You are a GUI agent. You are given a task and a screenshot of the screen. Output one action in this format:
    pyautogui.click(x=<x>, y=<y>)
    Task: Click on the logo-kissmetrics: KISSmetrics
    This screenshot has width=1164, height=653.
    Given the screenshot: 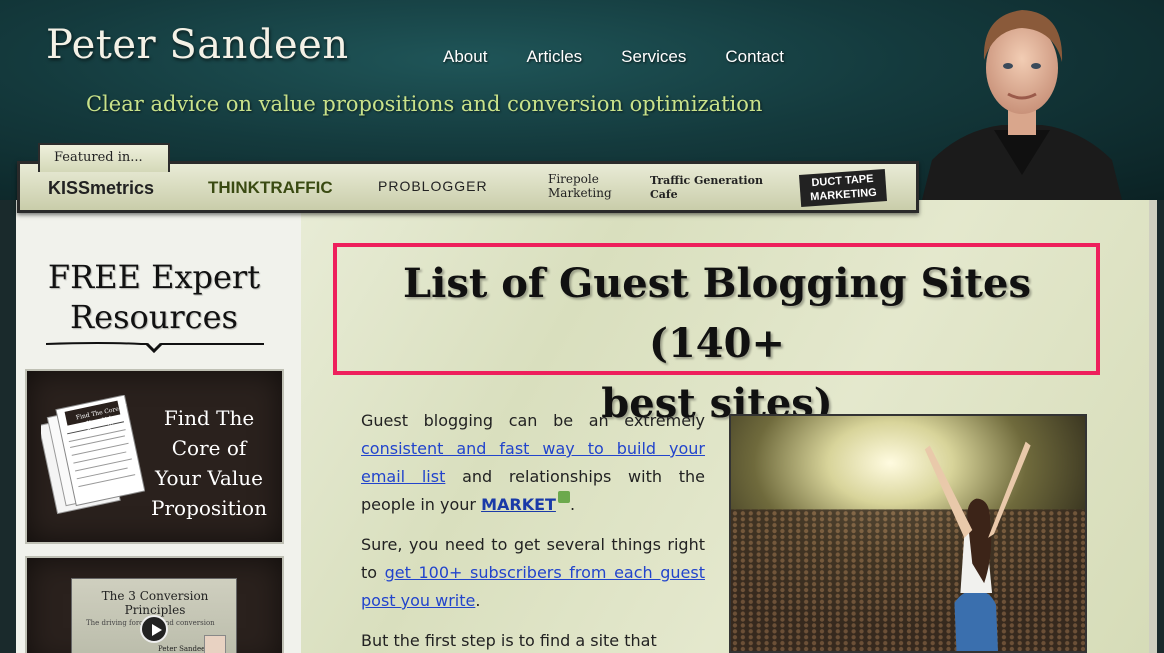 What is the action you would take?
    pyautogui.click(x=101, y=188)
    